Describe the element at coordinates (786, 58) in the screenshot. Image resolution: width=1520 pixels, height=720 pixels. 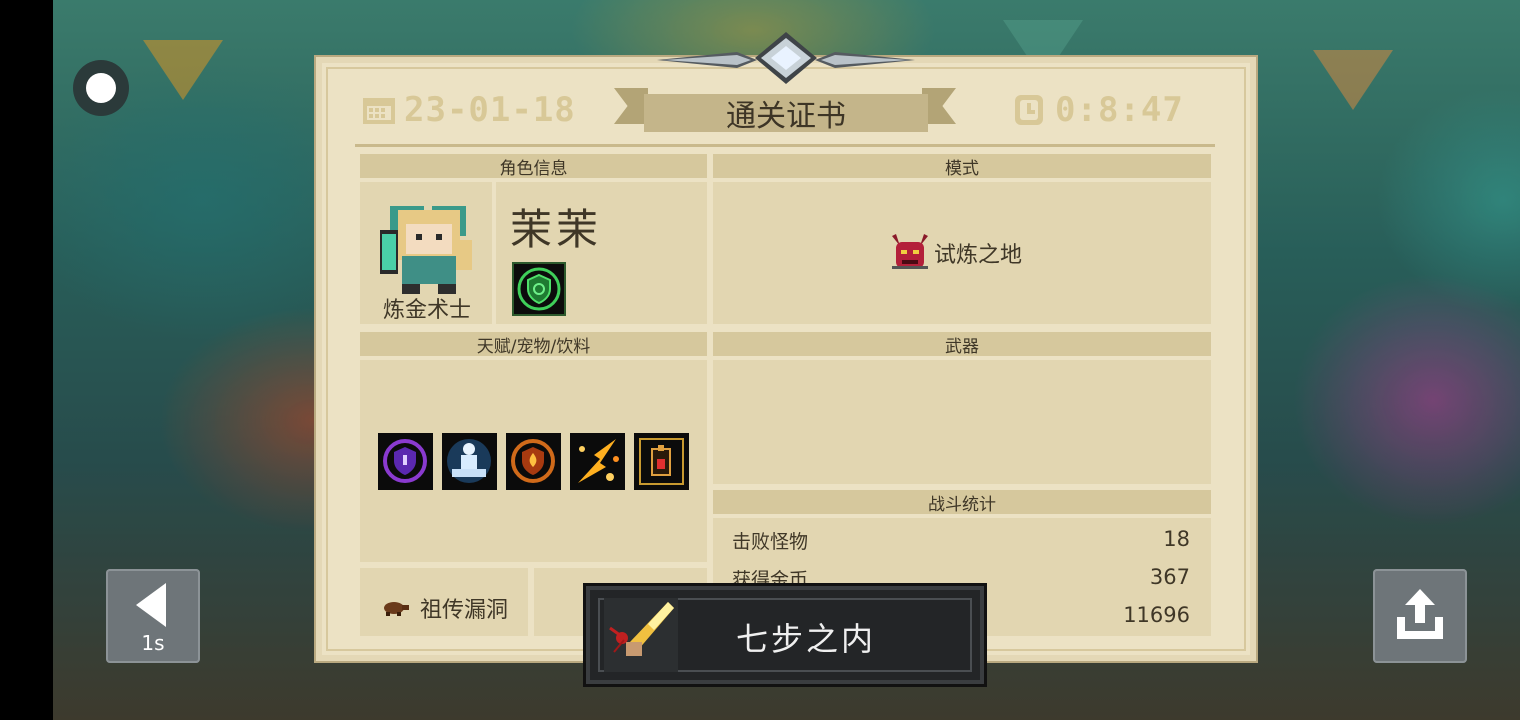
I see `crest-ornament` at that location.